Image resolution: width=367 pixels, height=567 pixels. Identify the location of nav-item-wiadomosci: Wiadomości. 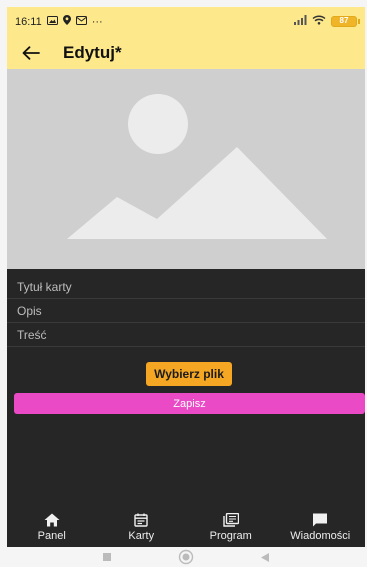
(321, 527).